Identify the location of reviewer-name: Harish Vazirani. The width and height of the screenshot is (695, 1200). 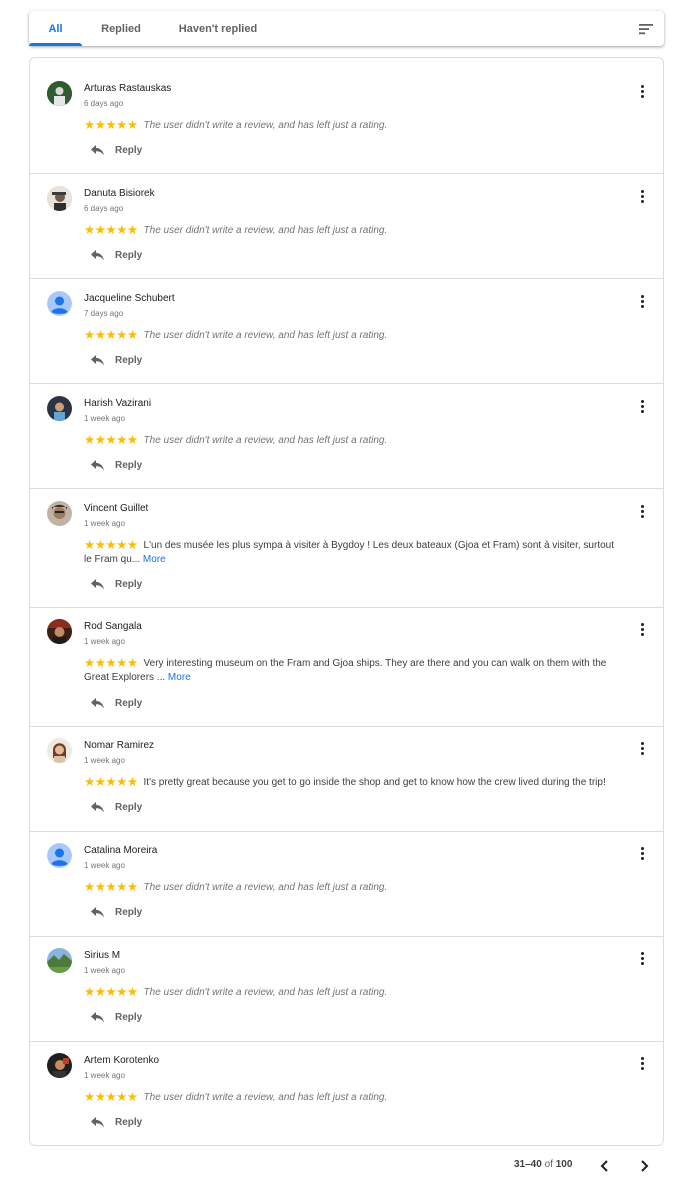
(118, 403).